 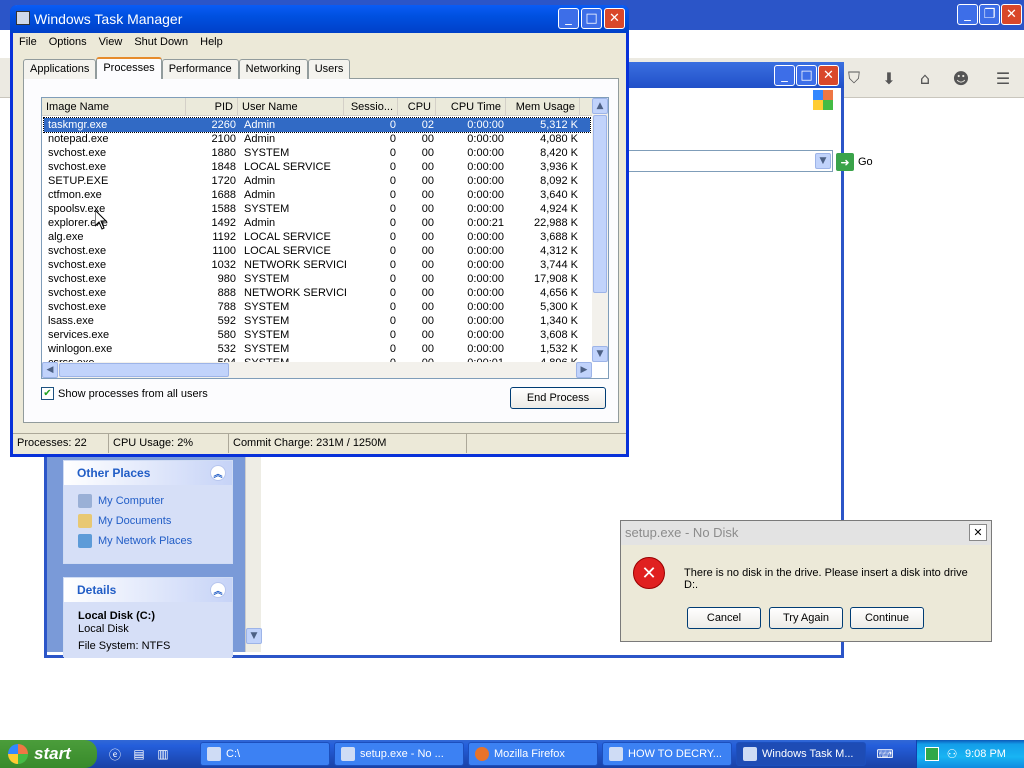 What do you see at coordinates (887, 618) in the screenshot?
I see `continue-button: Continue` at bounding box center [887, 618].